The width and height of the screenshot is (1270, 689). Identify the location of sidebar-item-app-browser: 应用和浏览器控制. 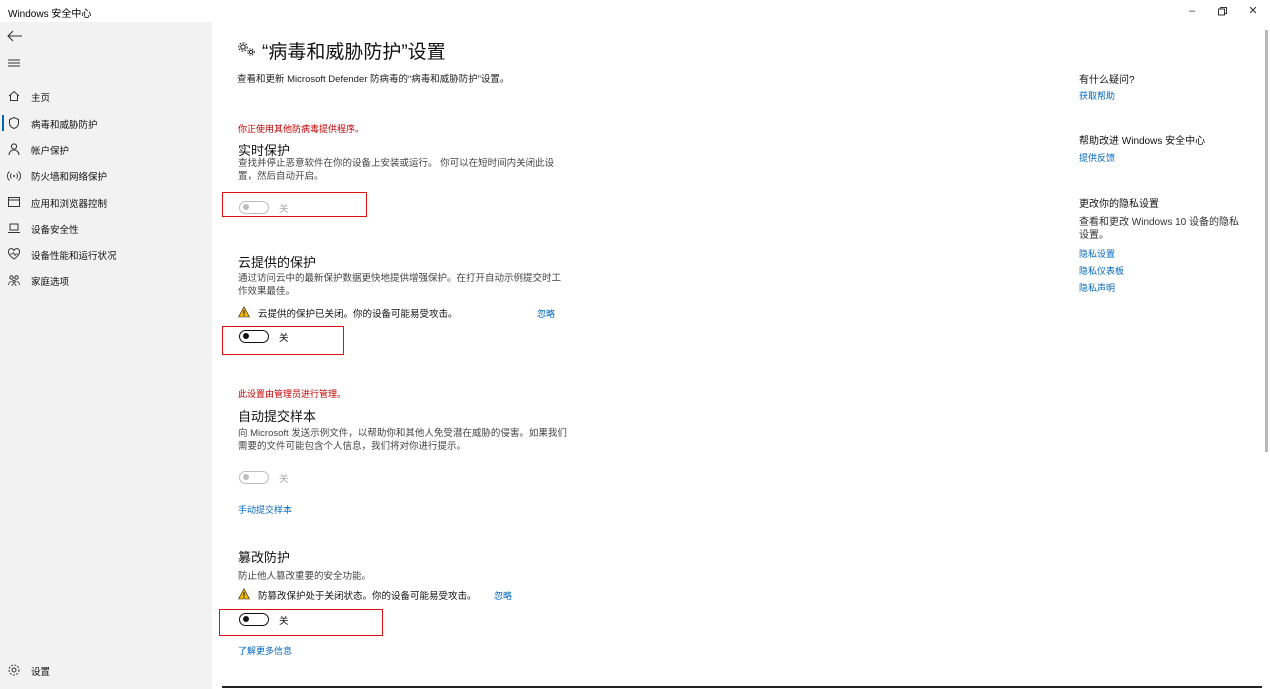
(106, 202).